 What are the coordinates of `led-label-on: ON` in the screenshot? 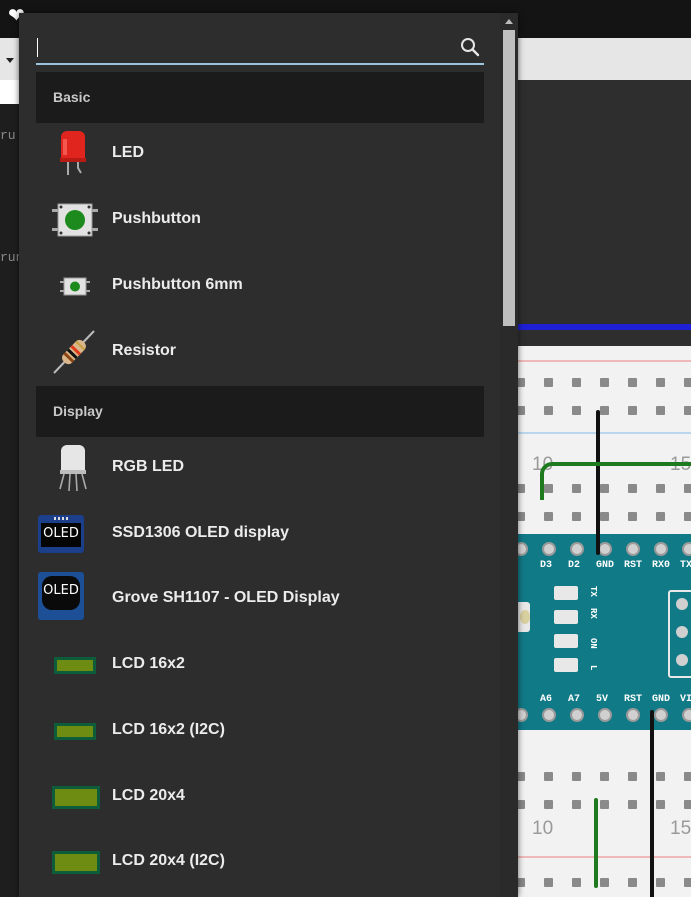 It's located at (593, 644).